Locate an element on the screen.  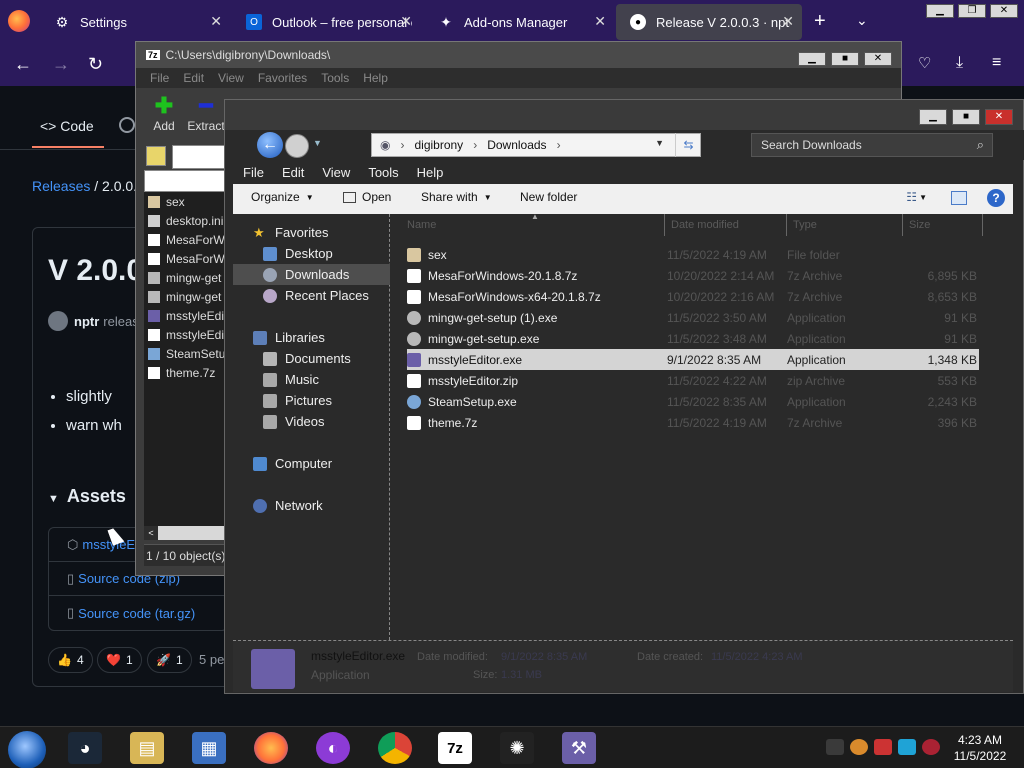
tab-settings: ⚙ Settings ✕ is located at coordinates (135, 22).